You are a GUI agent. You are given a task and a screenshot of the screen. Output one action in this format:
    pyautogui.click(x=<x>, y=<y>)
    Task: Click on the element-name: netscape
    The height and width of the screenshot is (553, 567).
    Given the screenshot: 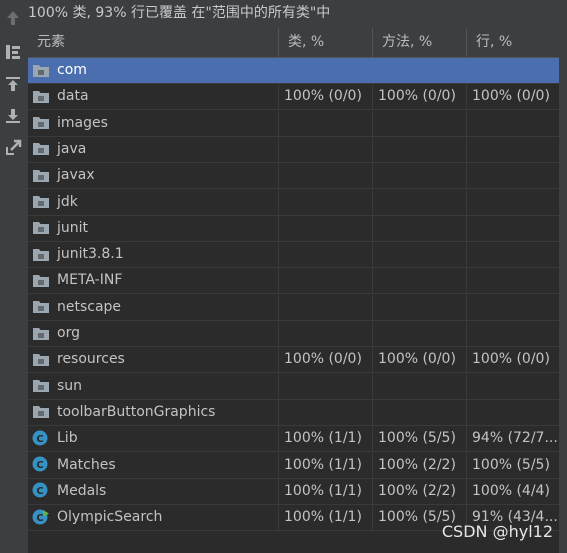 What is the action you would take?
    pyautogui.click(x=89, y=306)
    